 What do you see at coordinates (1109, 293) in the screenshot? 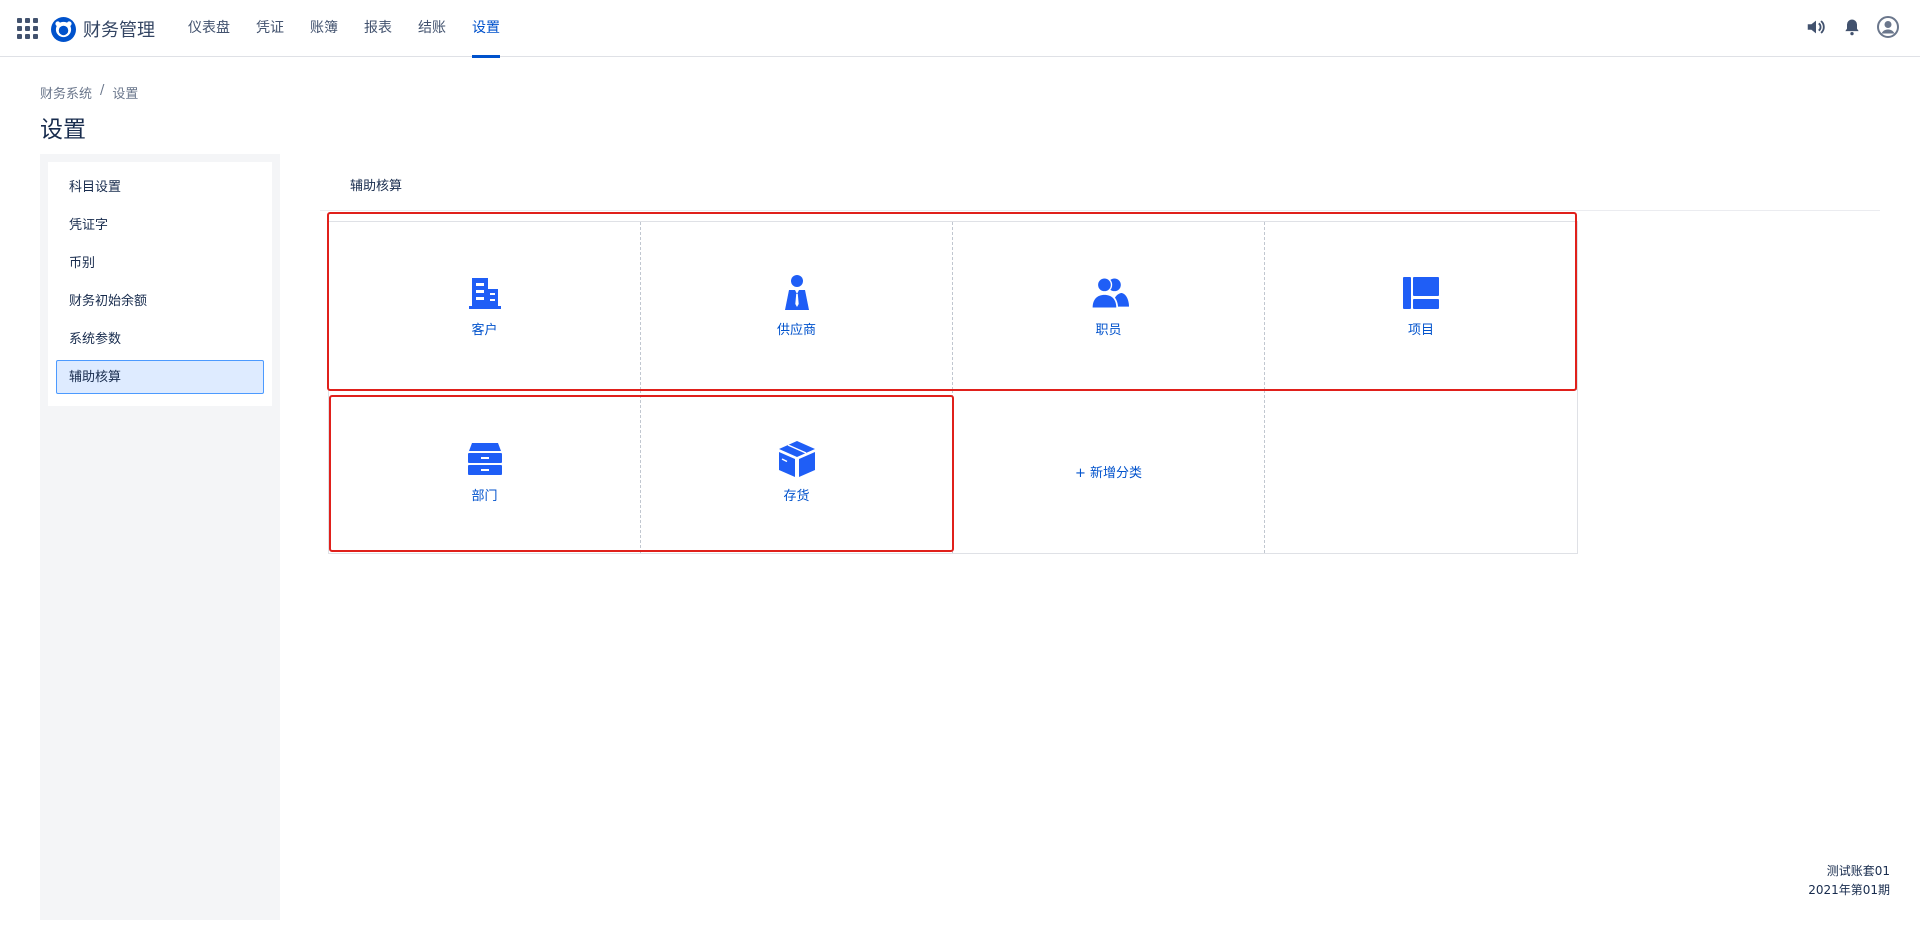
I see `users-icon` at bounding box center [1109, 293].